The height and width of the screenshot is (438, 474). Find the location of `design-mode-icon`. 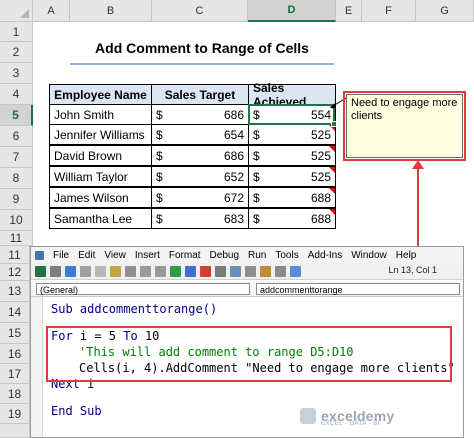

design-mode-icon is located at coordinates (220, 271).